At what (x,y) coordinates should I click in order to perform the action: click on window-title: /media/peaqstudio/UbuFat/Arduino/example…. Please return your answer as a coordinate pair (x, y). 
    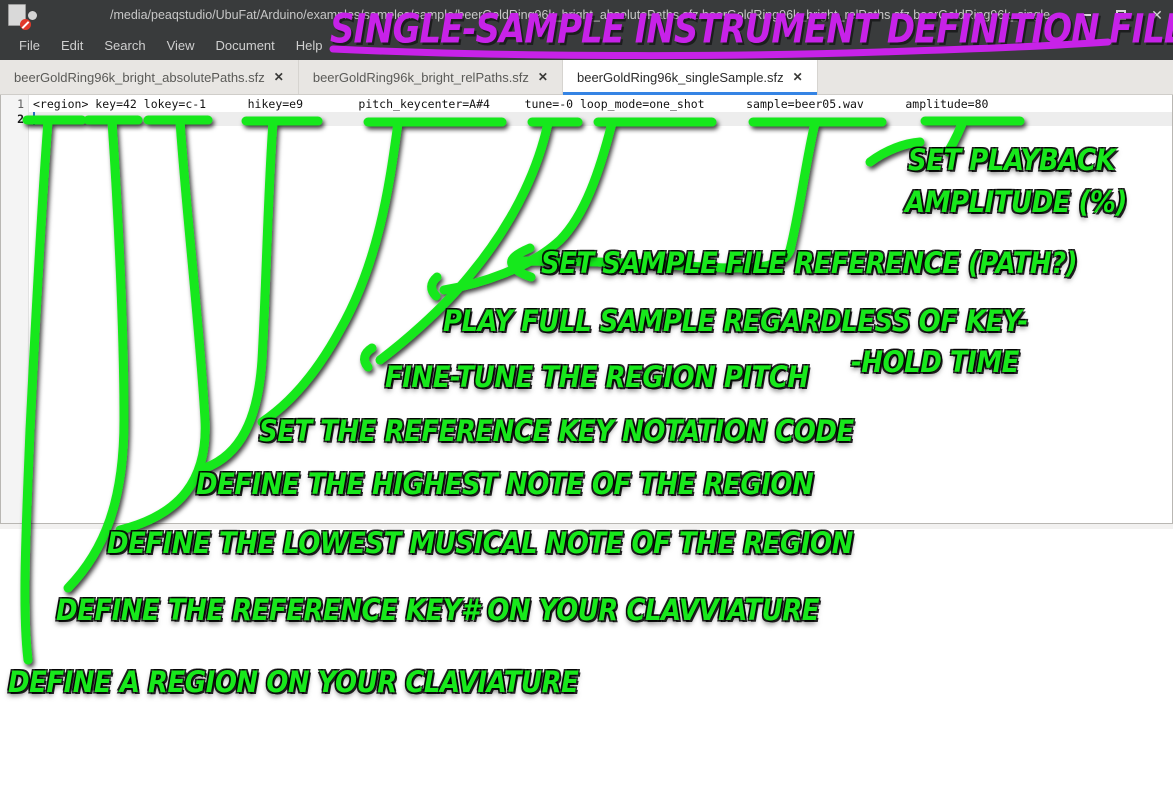
    Looking at the image, I should click on (611, 15).